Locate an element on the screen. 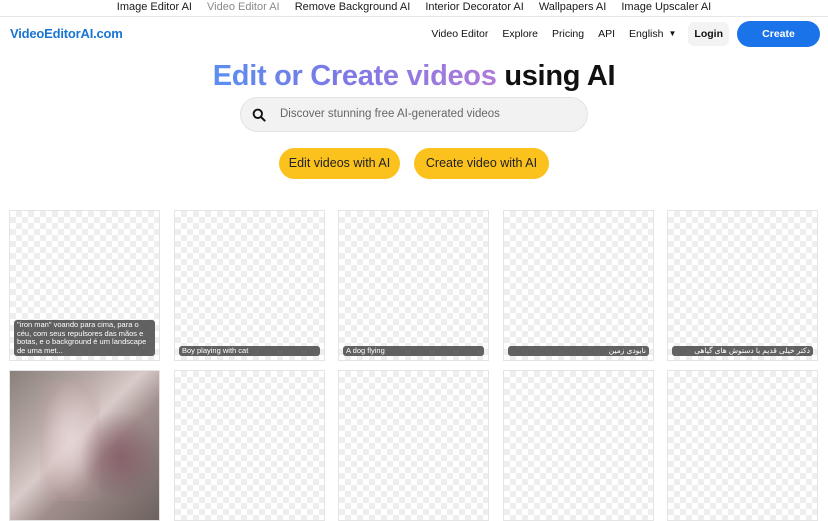 Image resolution: width=828 pixels, height=521 pixels. product-link-remove-background: Remove Background AI is located at coordinates (353, 7).